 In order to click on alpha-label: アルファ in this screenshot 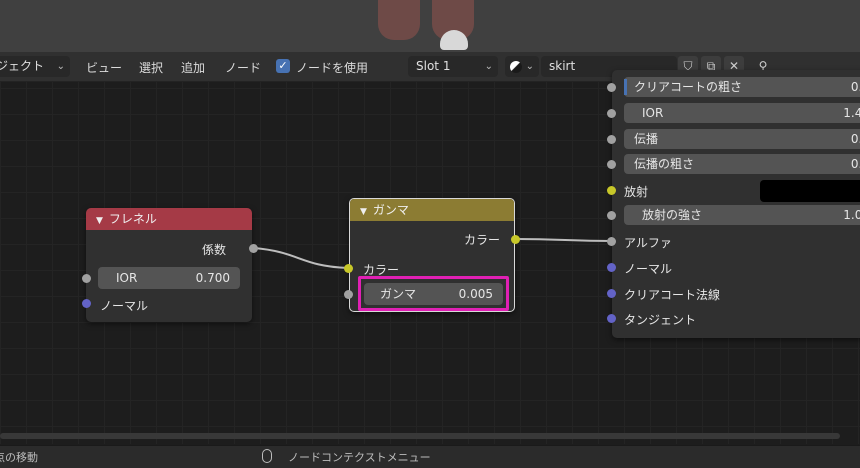, I will do `click(648, 243)`.